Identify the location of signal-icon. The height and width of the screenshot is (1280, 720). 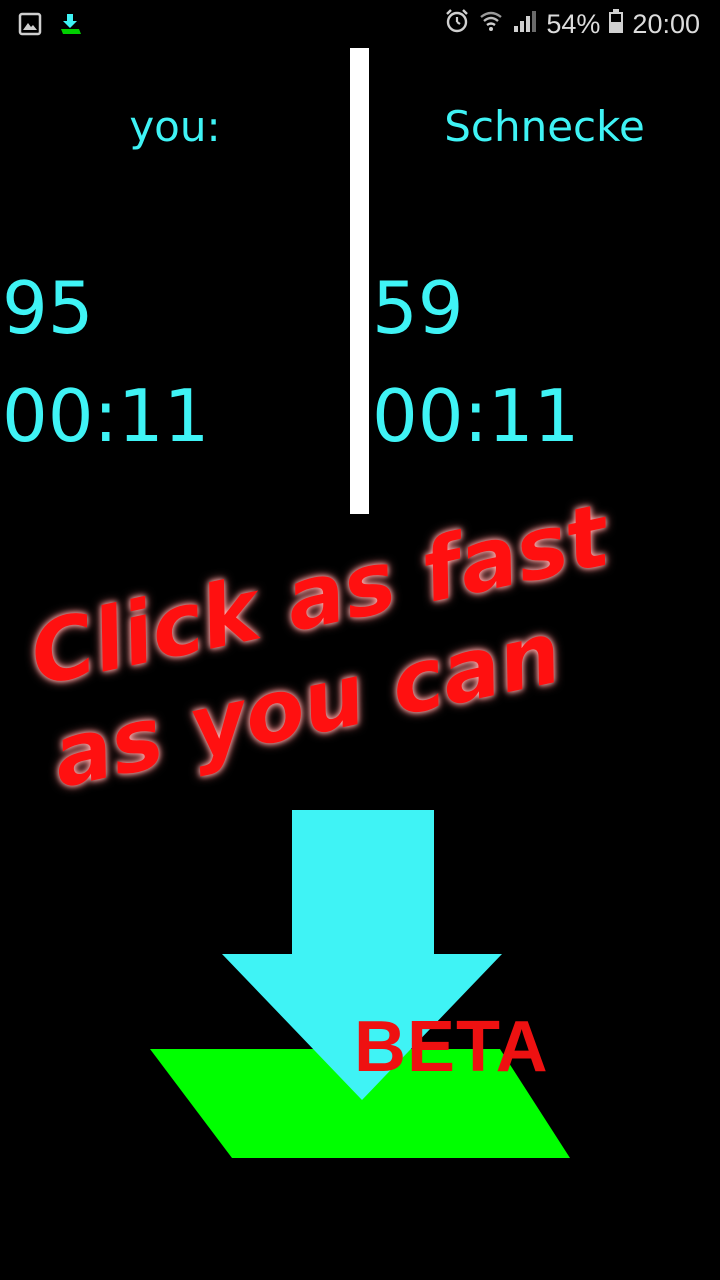
(525, 24).